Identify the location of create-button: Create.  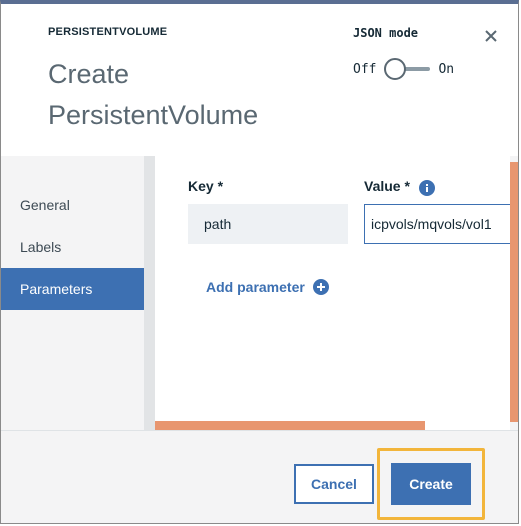
(431, 484).